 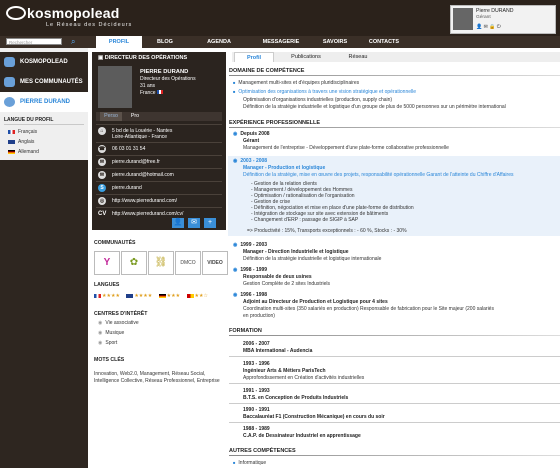 I want to click on community-logo-1: Y, so click(x=107, y=263).